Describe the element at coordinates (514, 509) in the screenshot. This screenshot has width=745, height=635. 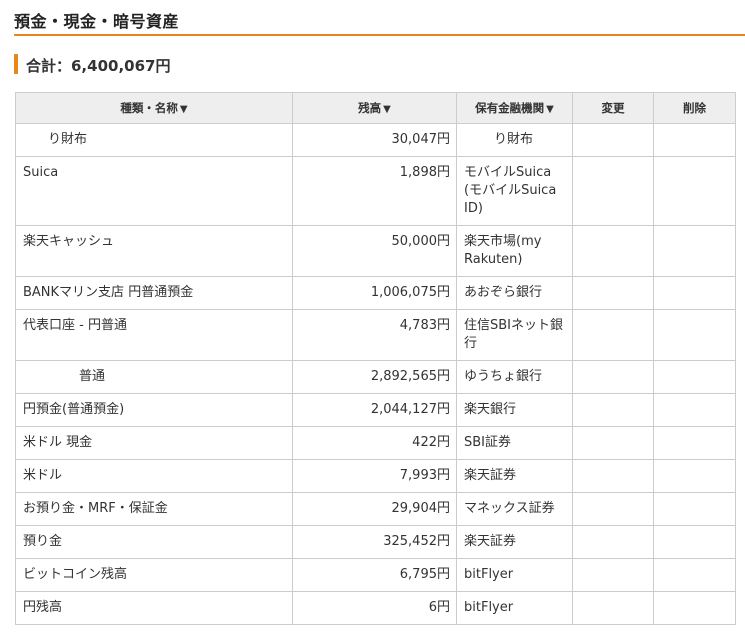
I see `row-institution: マネックス証券` at that location.